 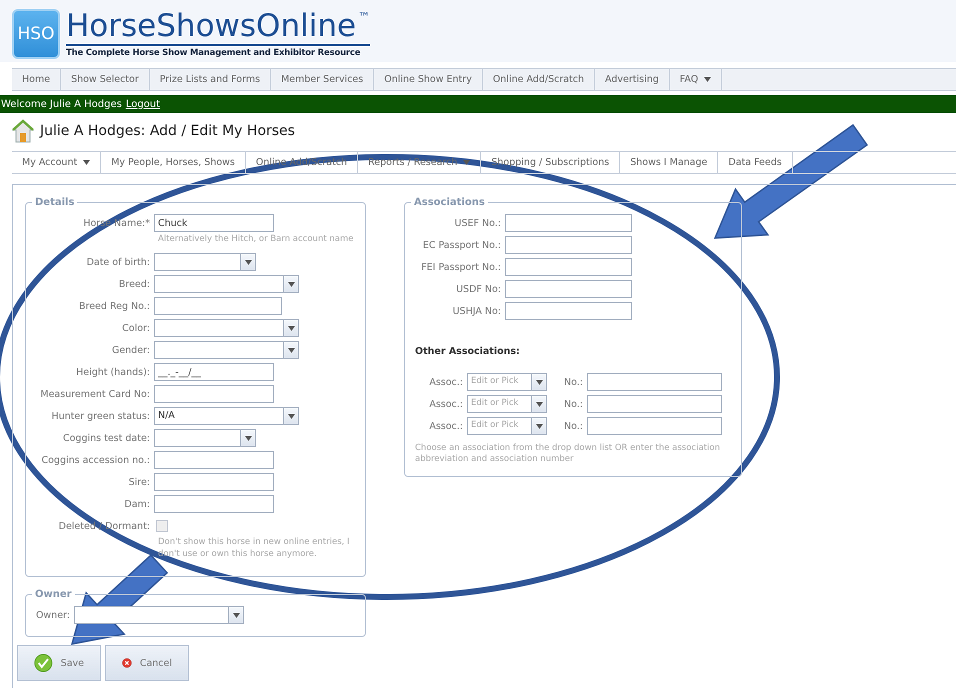 What do you see at coordinates (114, 306) in the screenshot?
I see `field-label: Breed Reg No.:` at bounding box center [114, 306].